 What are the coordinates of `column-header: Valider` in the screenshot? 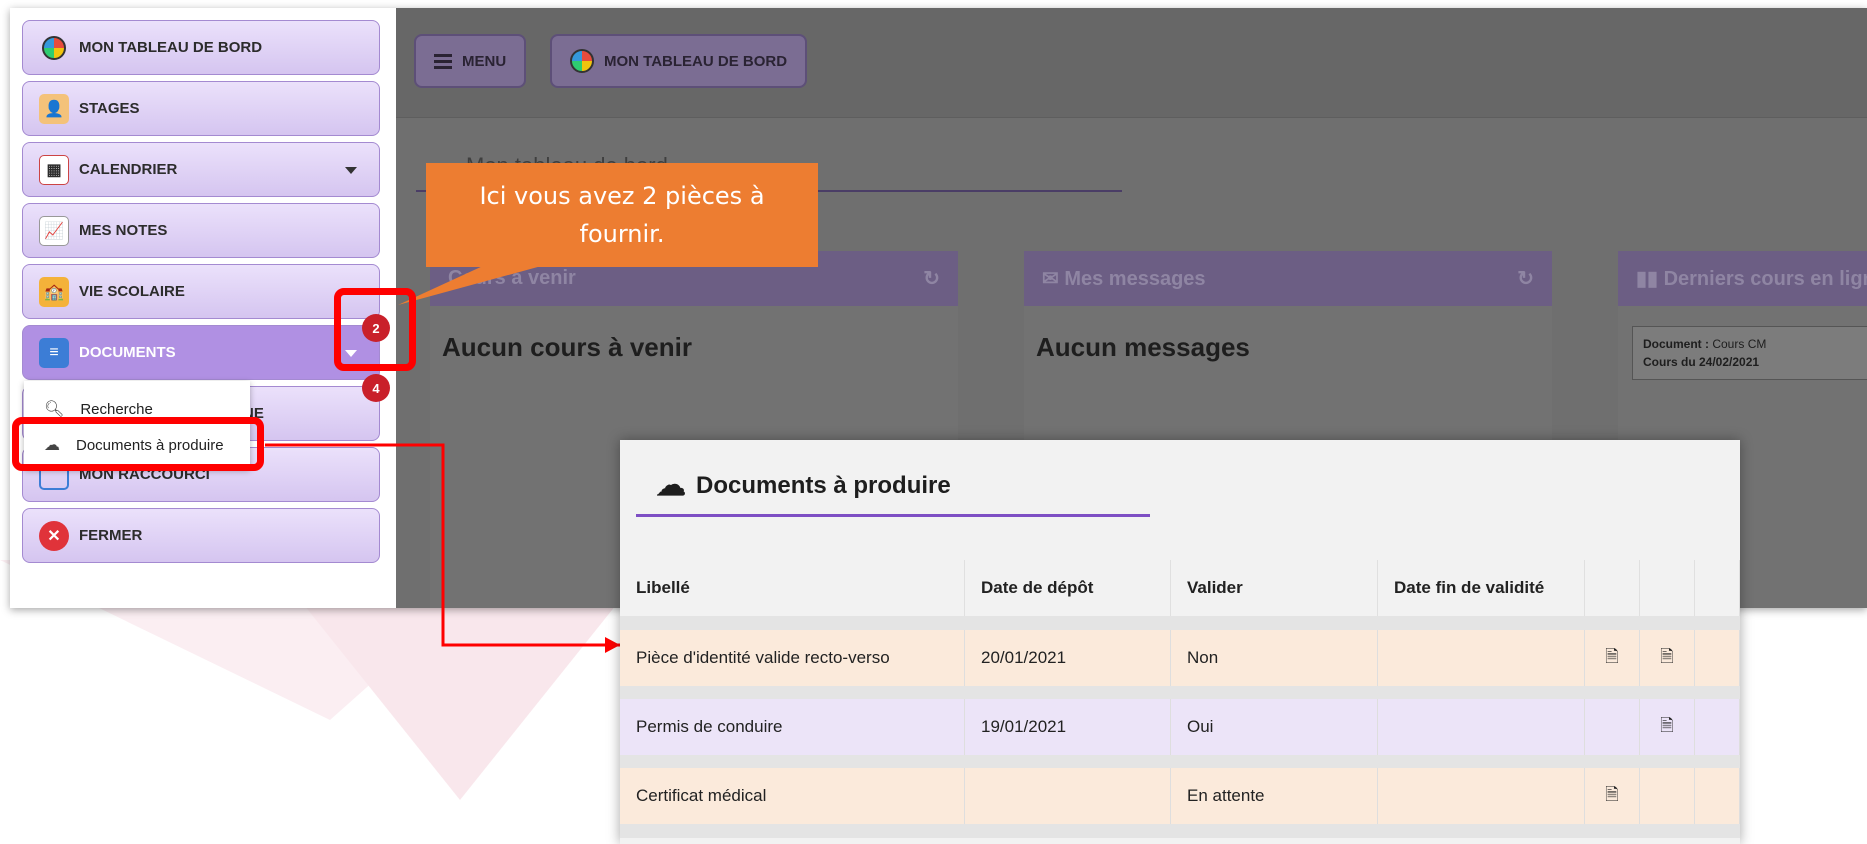 It's located at (1274, 588).